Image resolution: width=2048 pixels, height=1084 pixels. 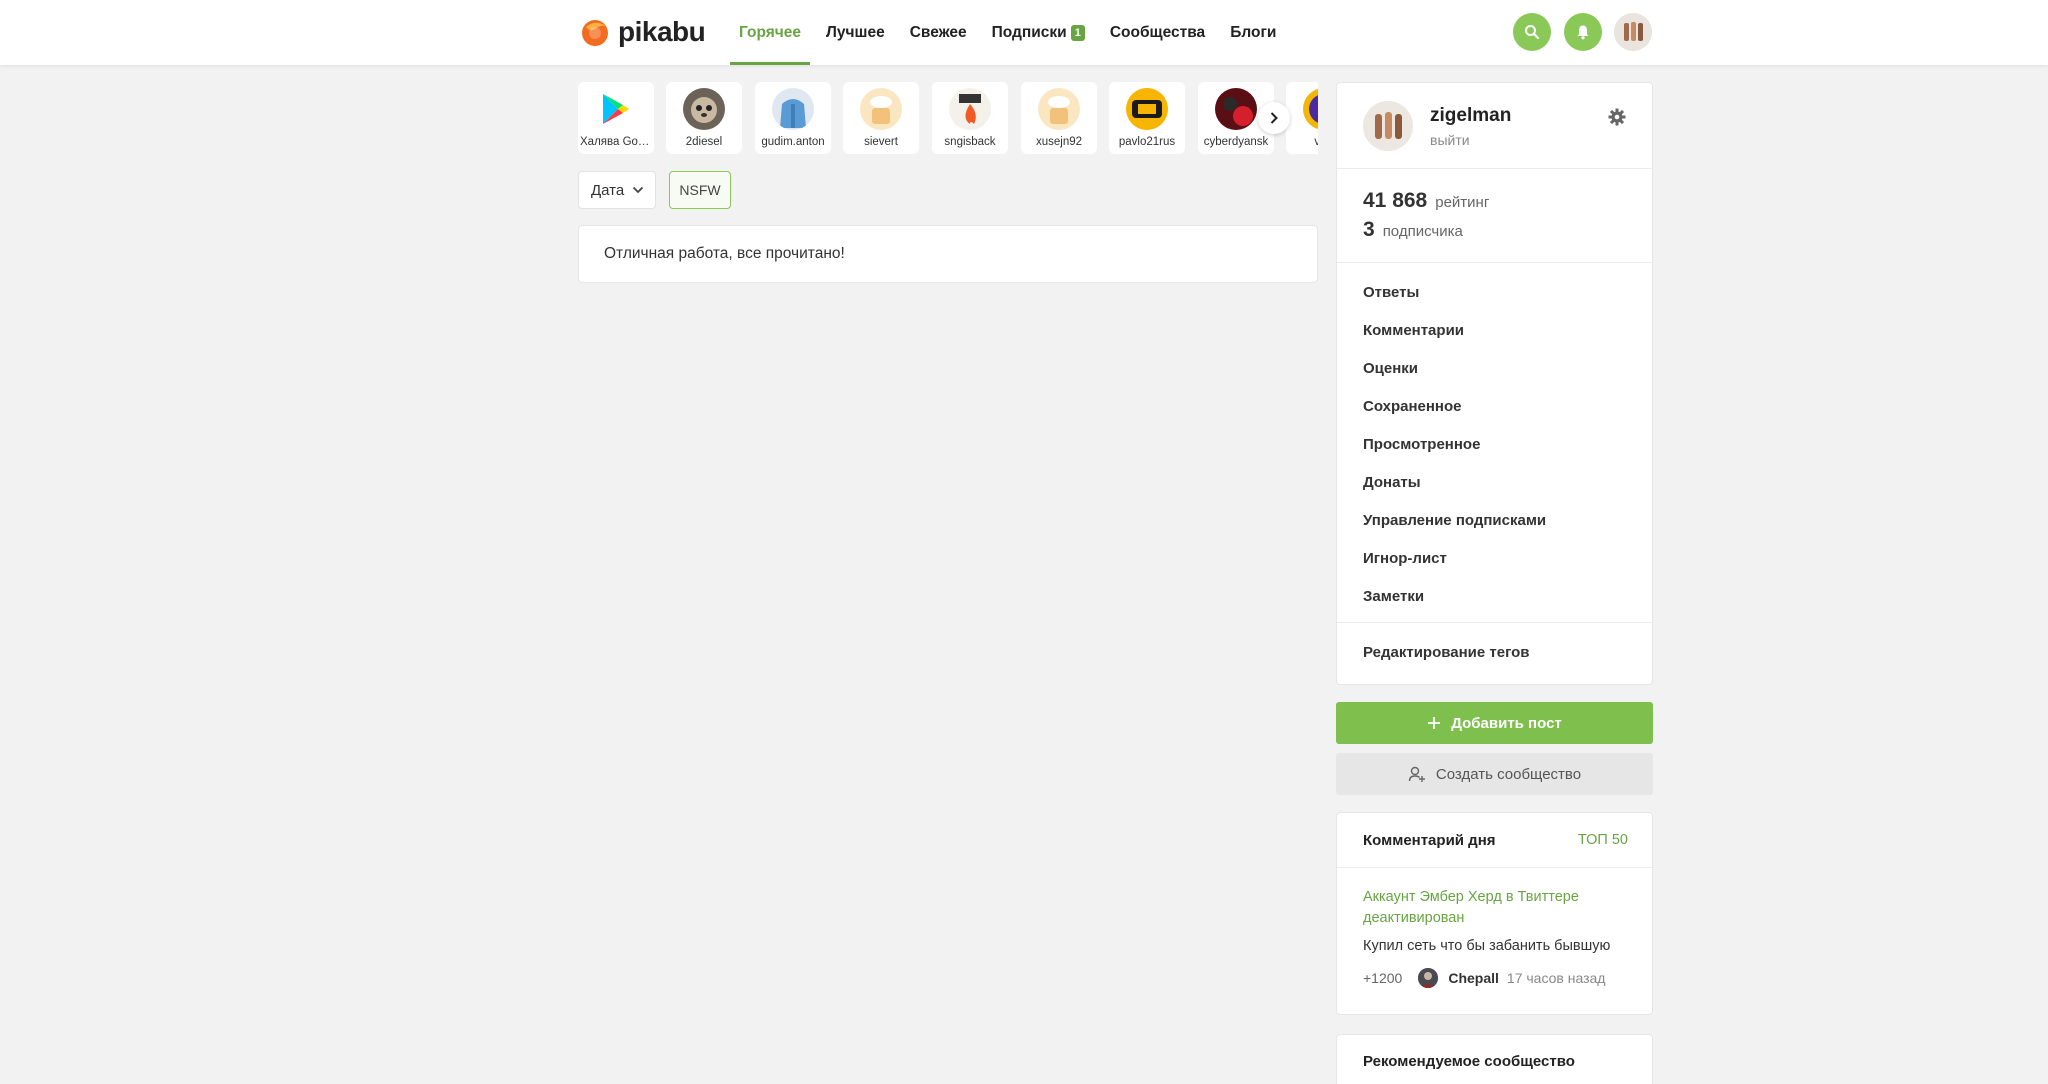 I want to click on nsfw-label: NSFW, so click(x=700, y=190).